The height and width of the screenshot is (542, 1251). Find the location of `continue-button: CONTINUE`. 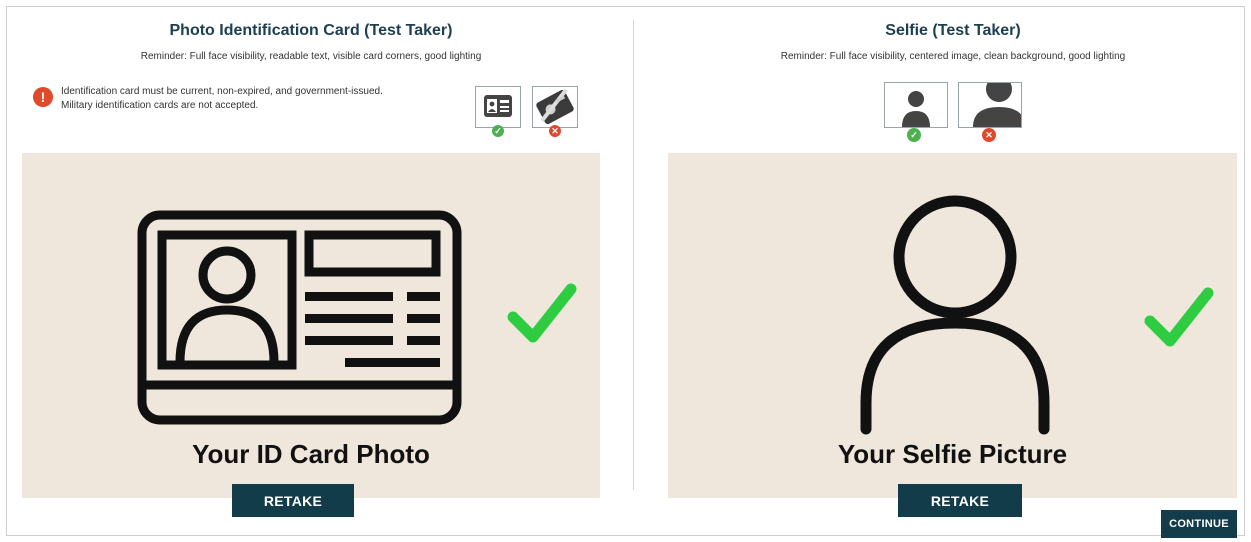

continue-button: CONTINUE is located at coordinates (1199, 524).